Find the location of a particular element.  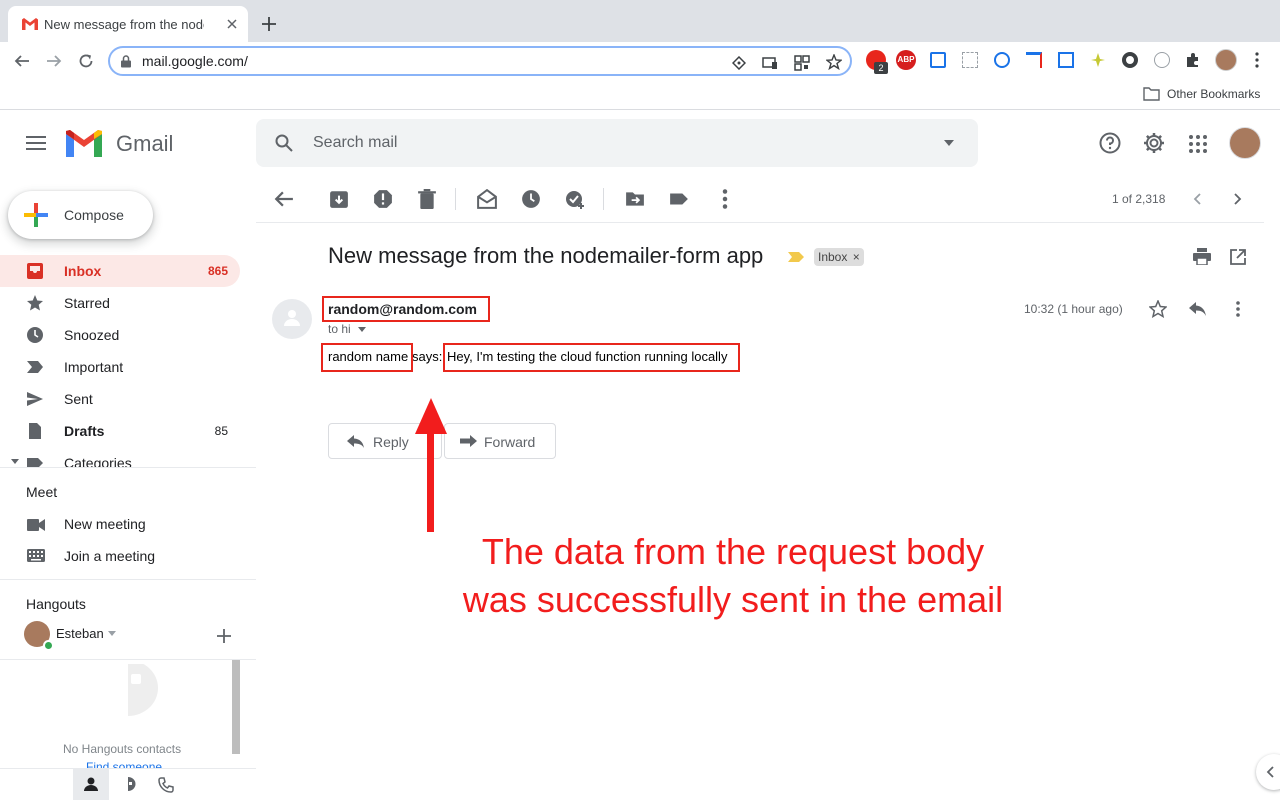

adblock-plus-icon: ABP is located at coordinates (906, 60).